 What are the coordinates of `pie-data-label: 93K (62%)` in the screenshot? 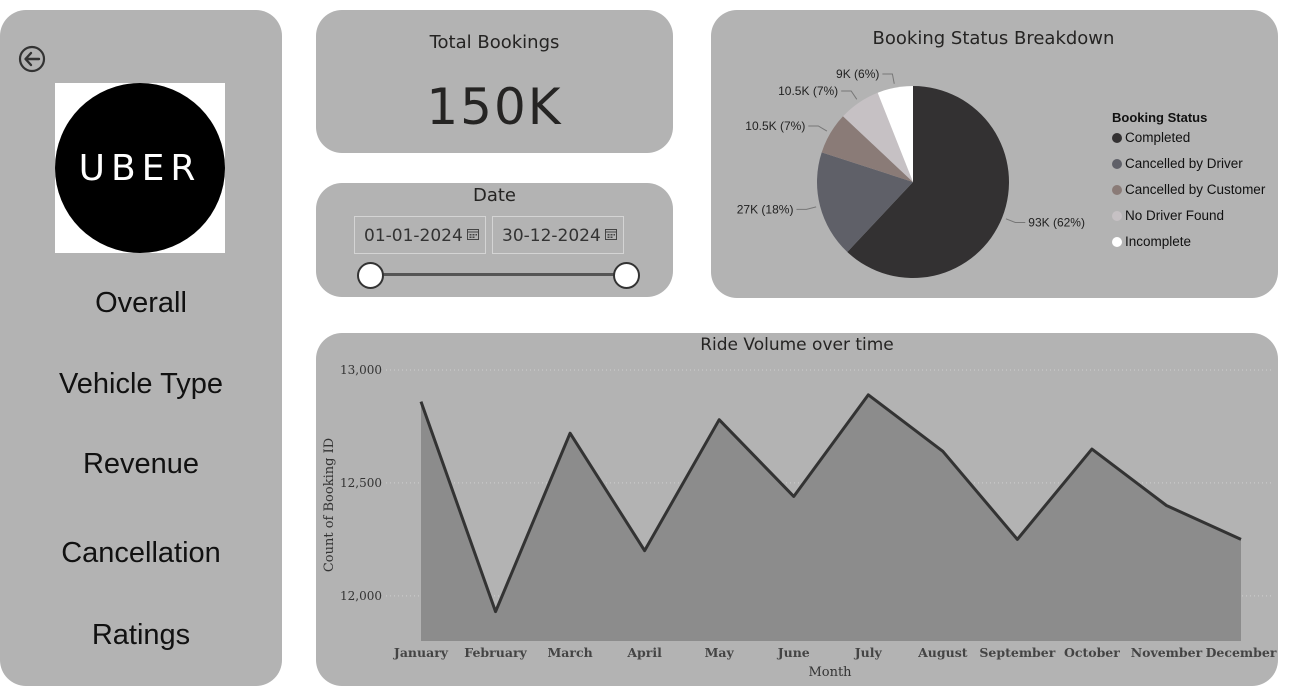 It's located at (1056, 222).